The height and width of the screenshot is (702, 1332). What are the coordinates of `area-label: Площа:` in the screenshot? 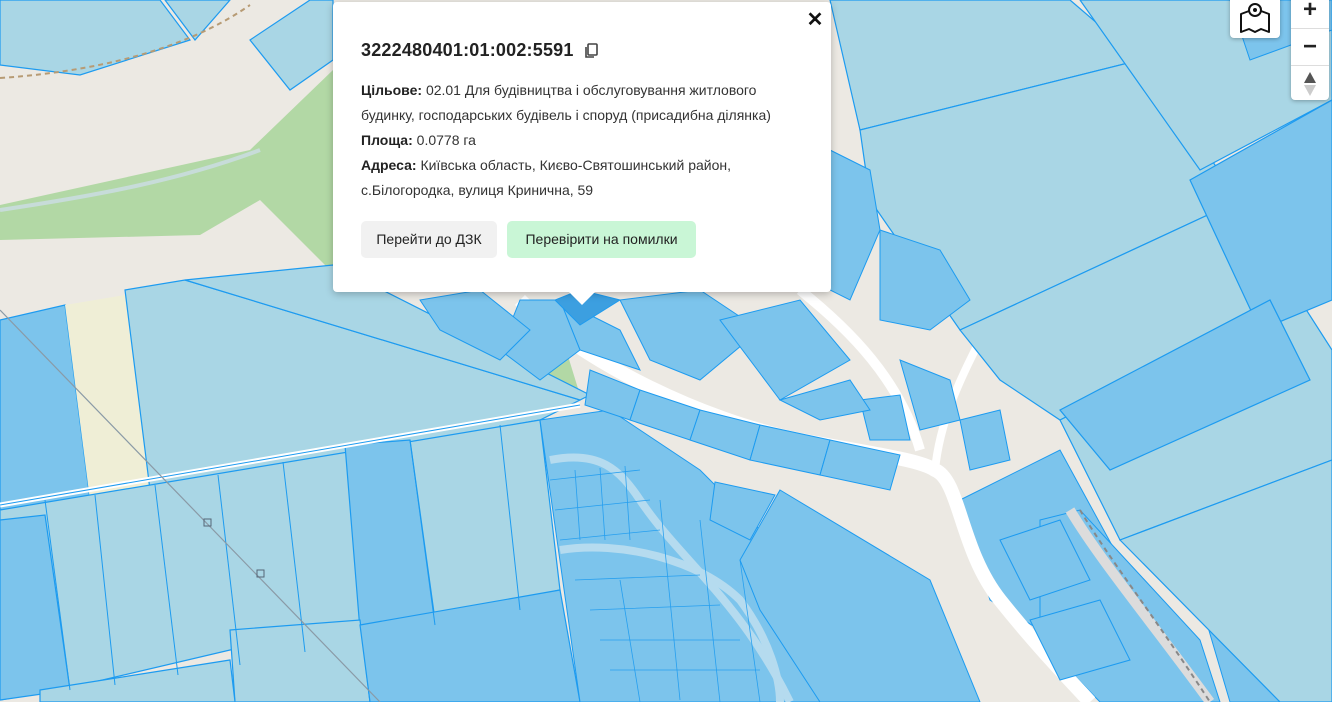 It's located at (387, 140).